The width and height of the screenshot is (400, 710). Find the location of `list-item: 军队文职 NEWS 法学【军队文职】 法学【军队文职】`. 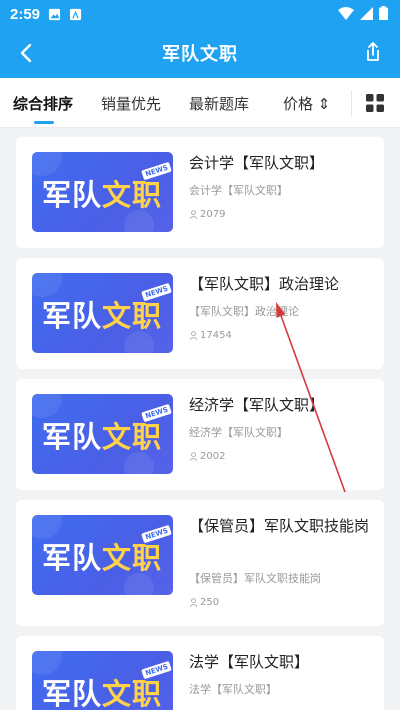

list-item: 军队文职 NEWS 法学【军队文职】 法学【军队文职】 is located at coordinates (200, 673).